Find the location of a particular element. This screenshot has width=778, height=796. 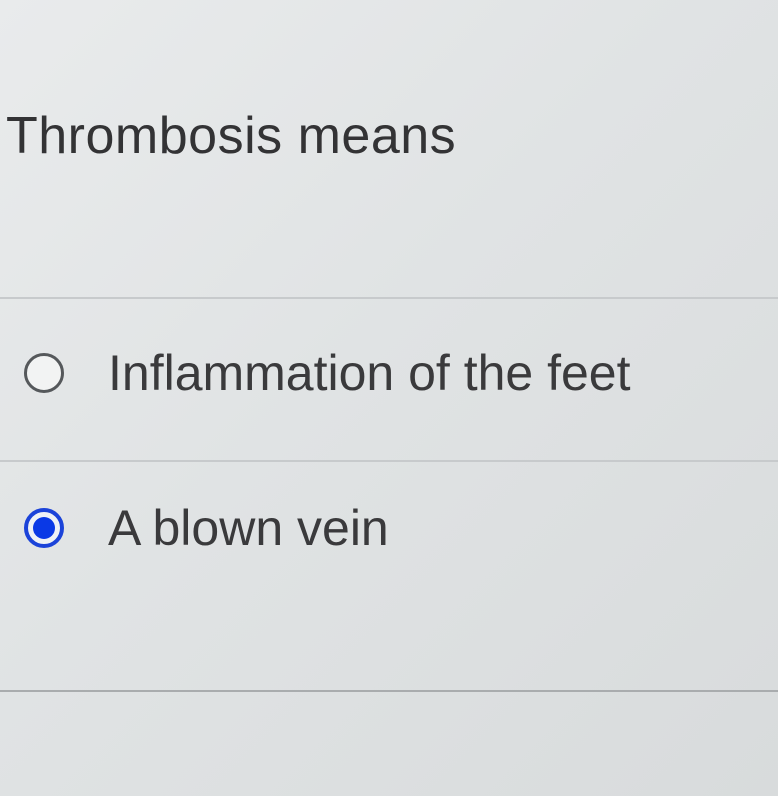

radio-selected-dot-icon is located at coordinates (44, 528).